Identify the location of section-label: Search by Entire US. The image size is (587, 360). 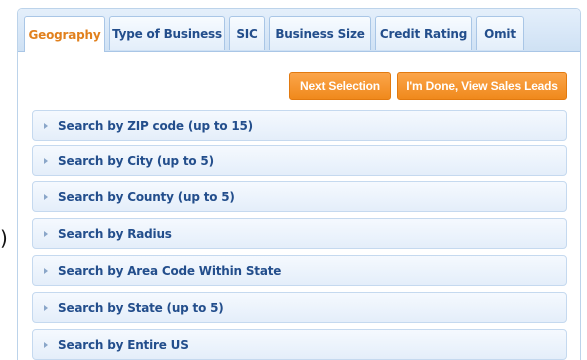
(123, 344).